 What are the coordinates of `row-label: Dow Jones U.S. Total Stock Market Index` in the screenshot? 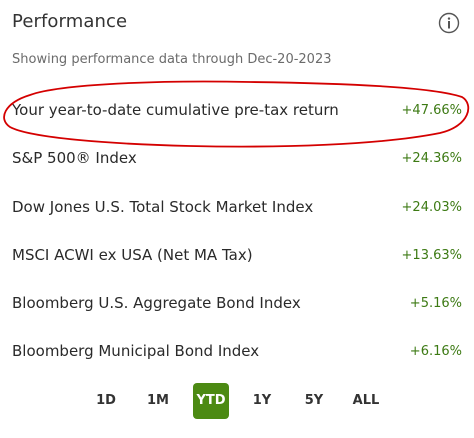 It's located at (163, 207).